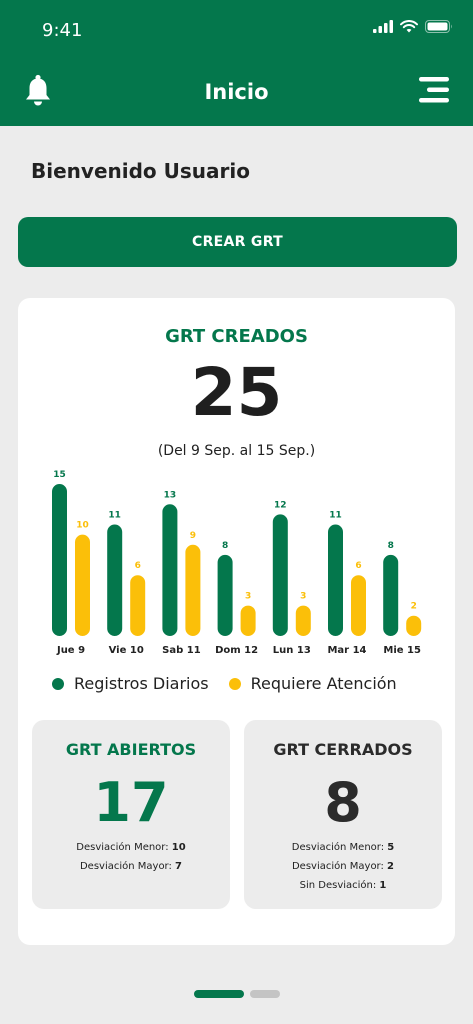 This screenshot has height=1024, width=473. Describe the element at coordinates (409, 26) in the screenshot. I see `wifi-icon` at that location.